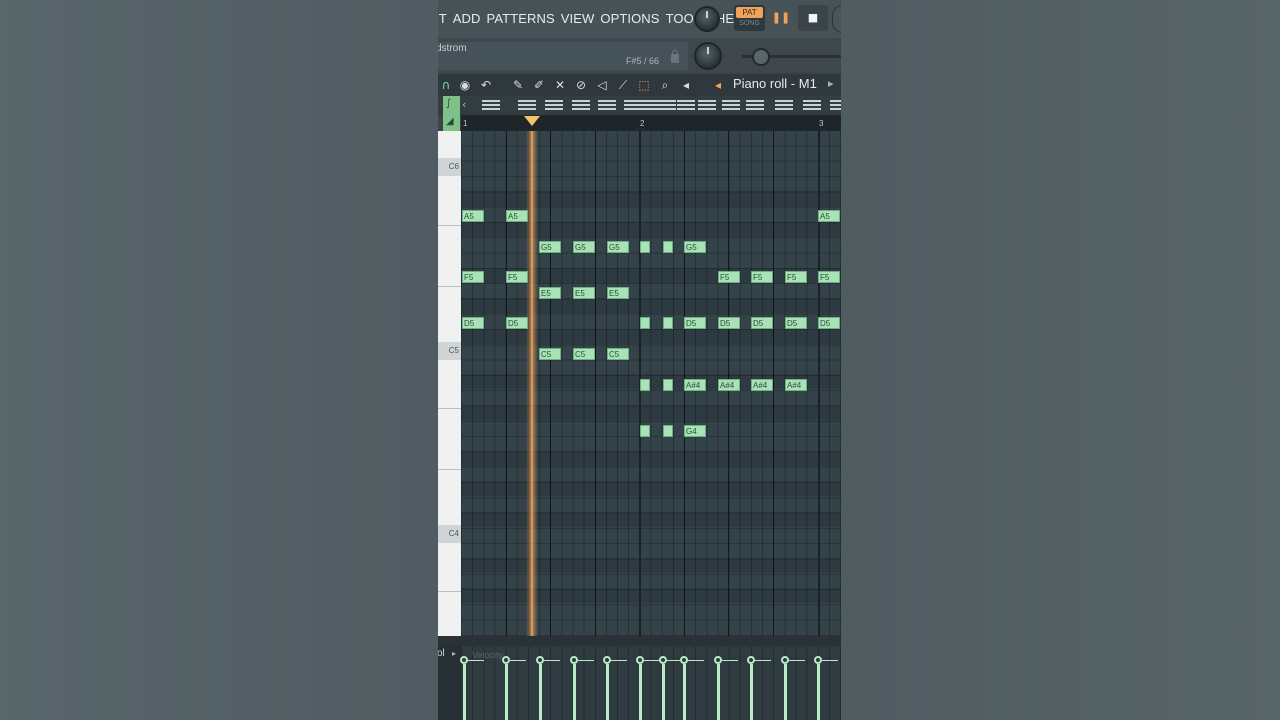  Describe the element at coordinates (695, 431) in the screenshot. I see `note: G4` at that location.